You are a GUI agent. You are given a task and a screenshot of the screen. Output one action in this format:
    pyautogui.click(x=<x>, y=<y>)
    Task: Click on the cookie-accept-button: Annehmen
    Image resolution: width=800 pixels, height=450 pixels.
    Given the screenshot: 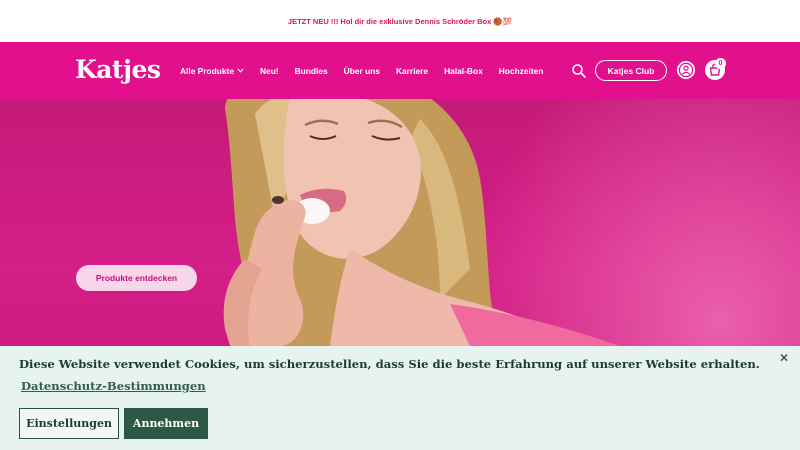 What is the action you would take?
    pyautogui.click(x=166, y=423)
    